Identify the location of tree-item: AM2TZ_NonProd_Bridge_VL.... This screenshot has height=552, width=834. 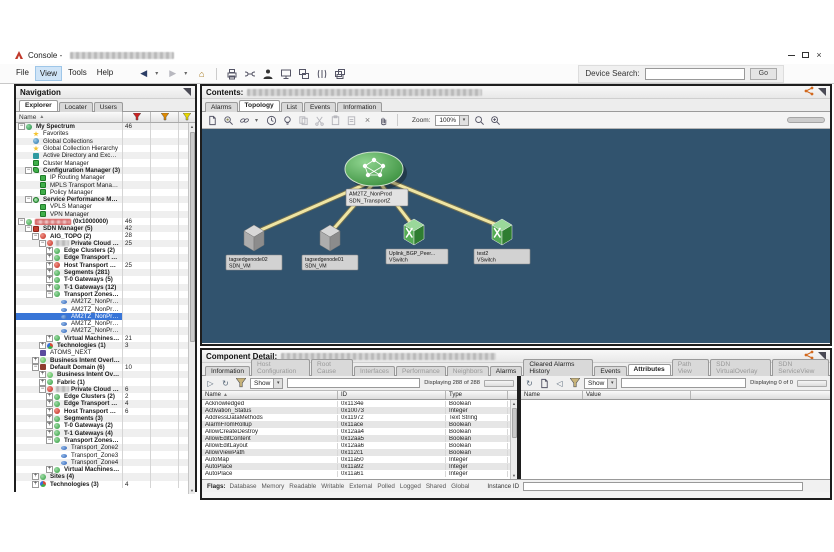
(105, 302).